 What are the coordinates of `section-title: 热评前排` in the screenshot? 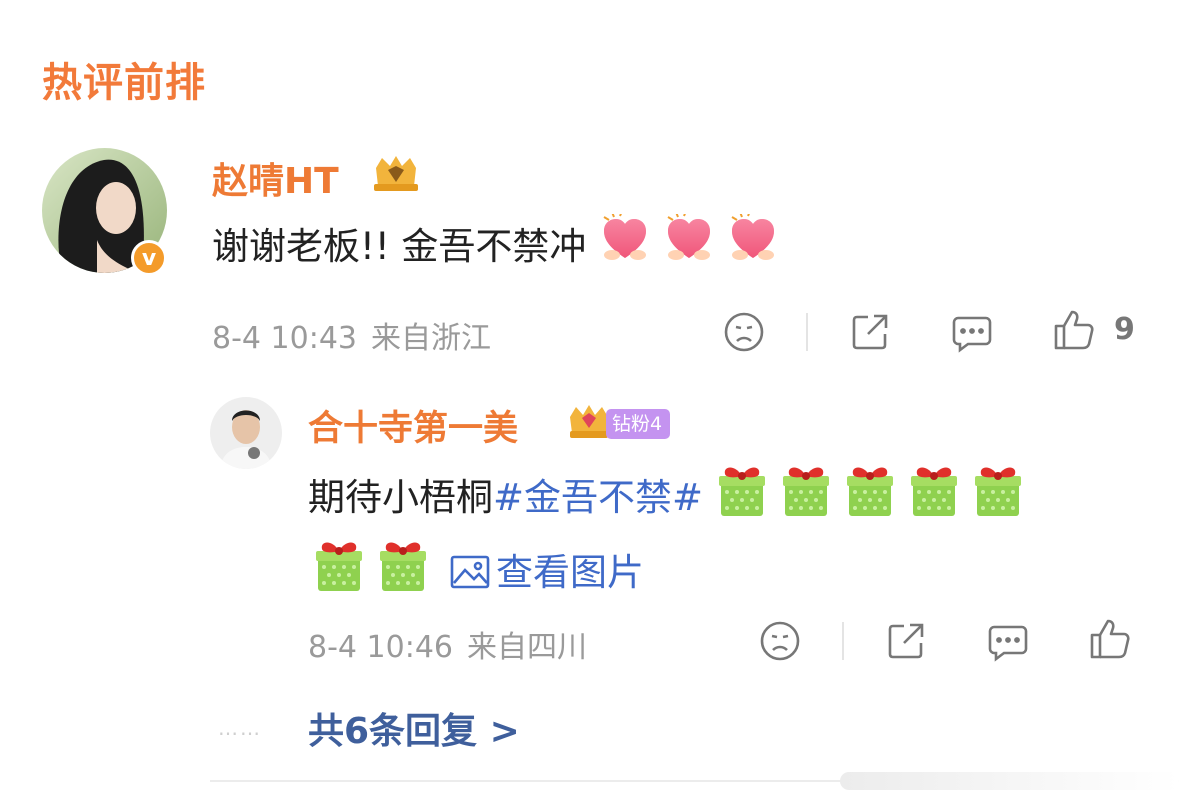 It's located at (124, 83).